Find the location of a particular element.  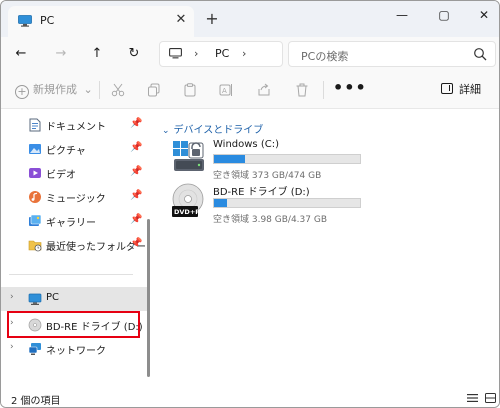

breadcrumb-pc: PC is located at coordinates (222, 53).